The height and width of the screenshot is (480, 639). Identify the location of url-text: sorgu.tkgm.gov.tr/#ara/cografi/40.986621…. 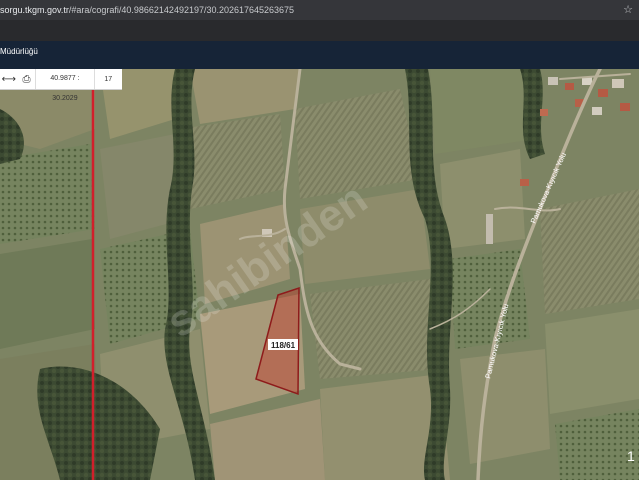
(147, 10).